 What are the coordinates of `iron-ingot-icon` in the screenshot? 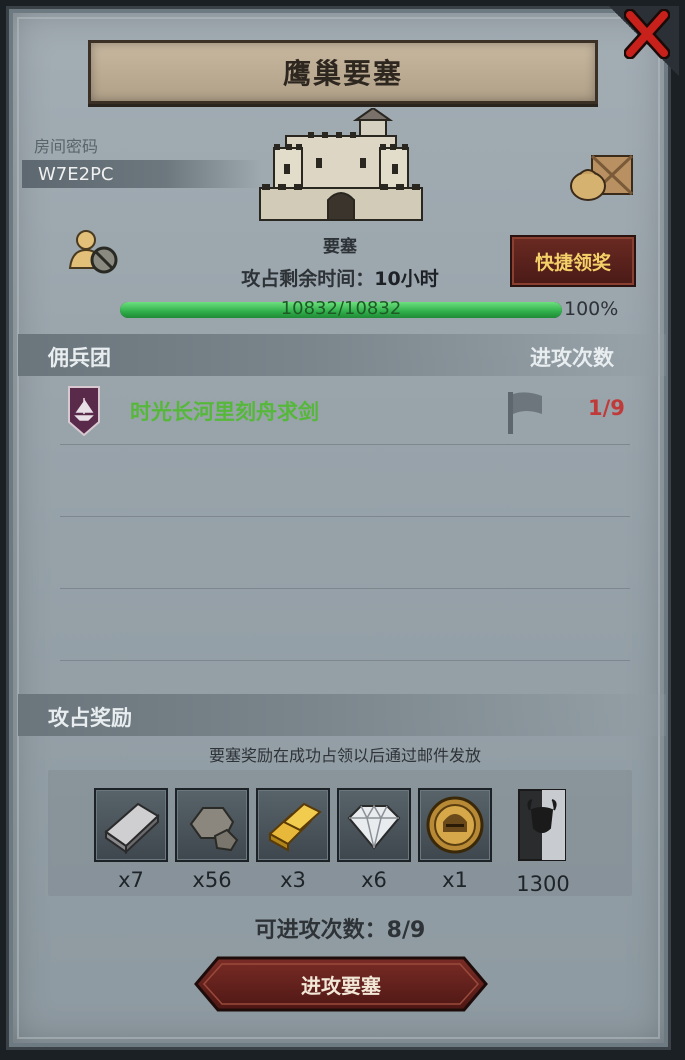 It's located at (132, 828).